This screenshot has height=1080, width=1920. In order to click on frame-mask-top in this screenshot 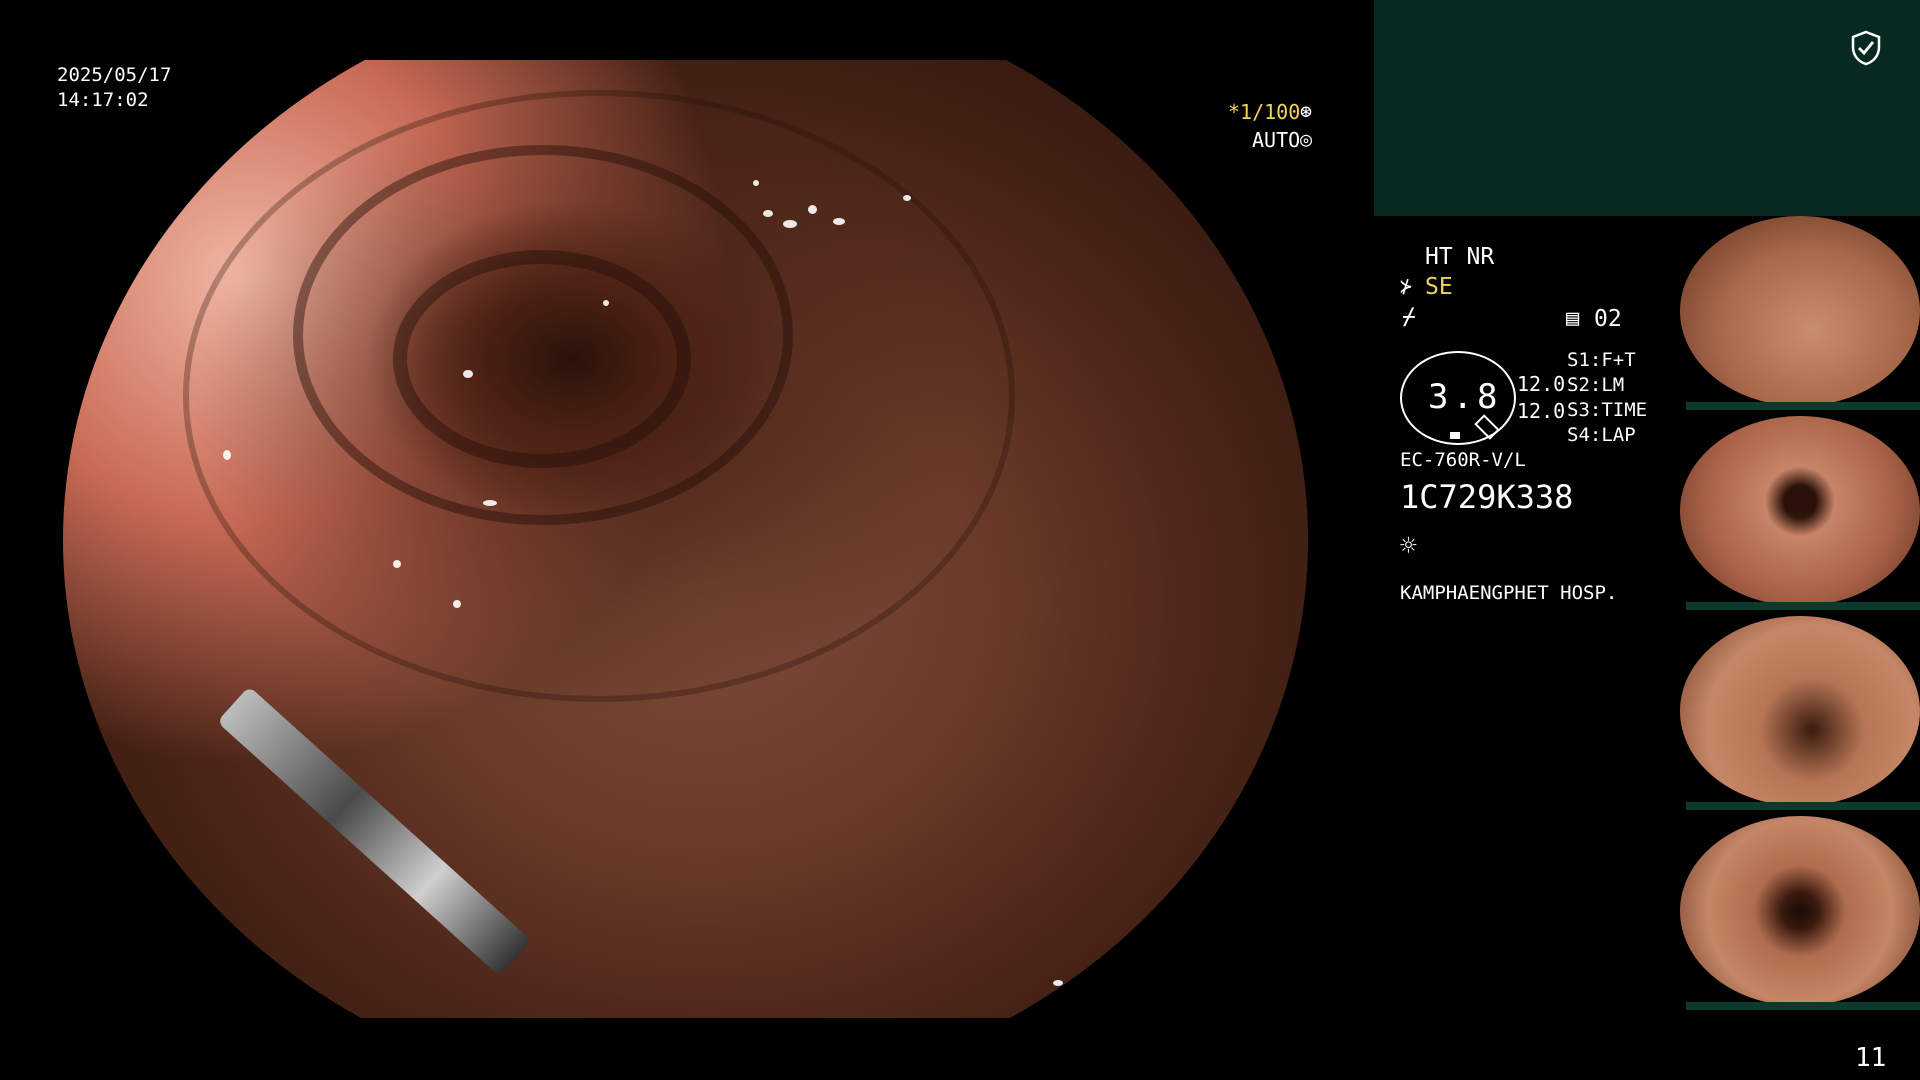, I will do `click(690, 30)`.